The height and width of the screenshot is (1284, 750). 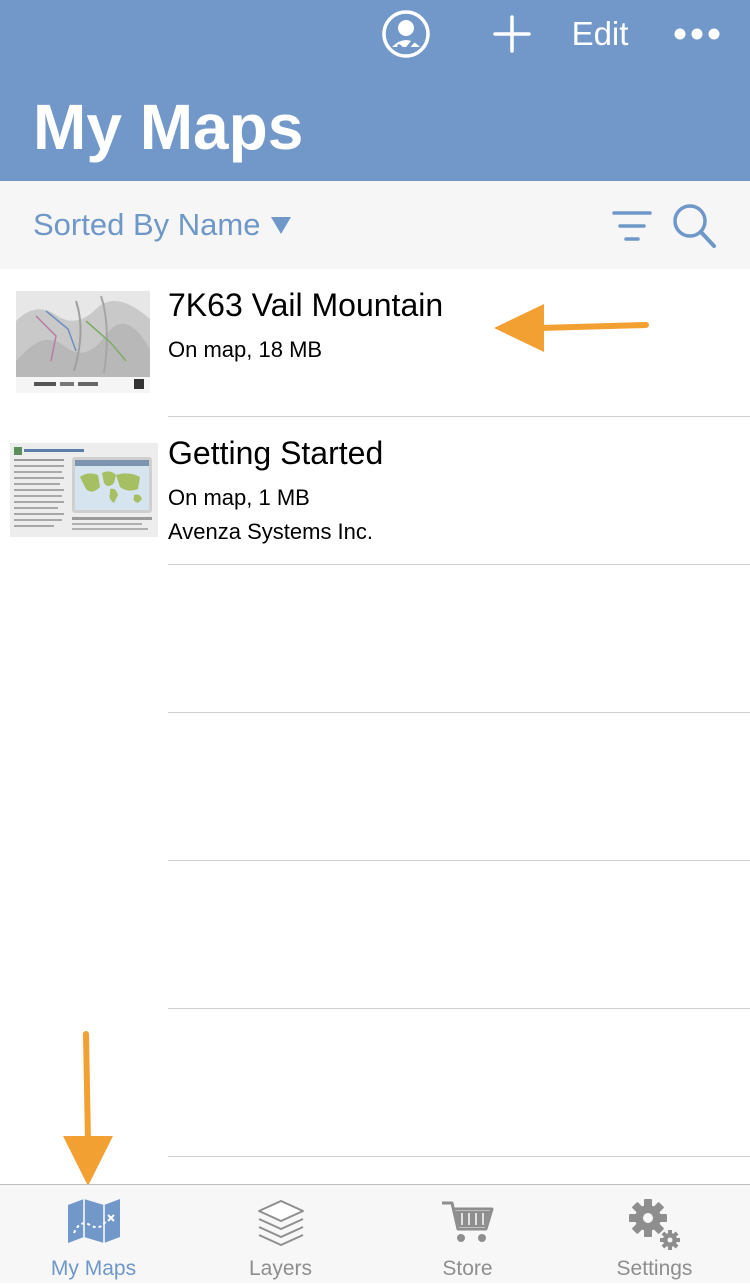 I want to click on tab-store: Store, so click(x=467, y=1234).